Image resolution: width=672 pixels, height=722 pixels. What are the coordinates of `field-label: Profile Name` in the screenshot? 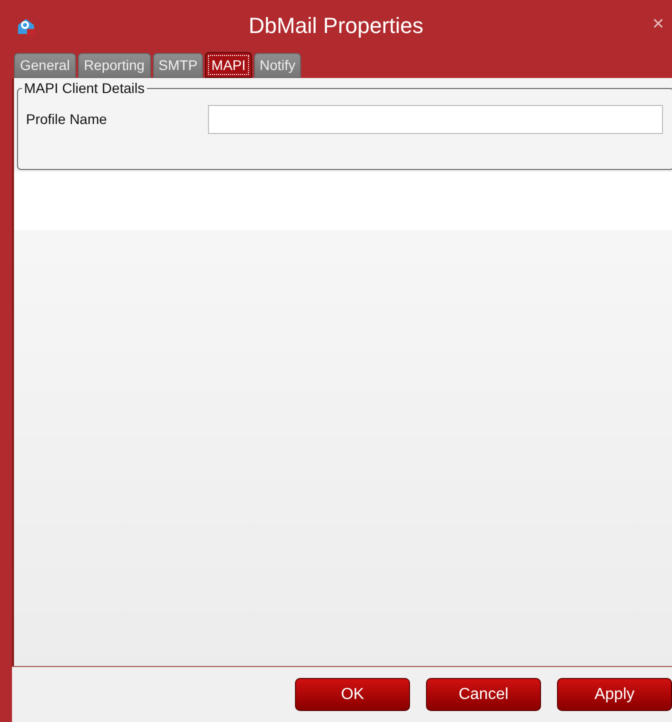 It's located at (67, 119).